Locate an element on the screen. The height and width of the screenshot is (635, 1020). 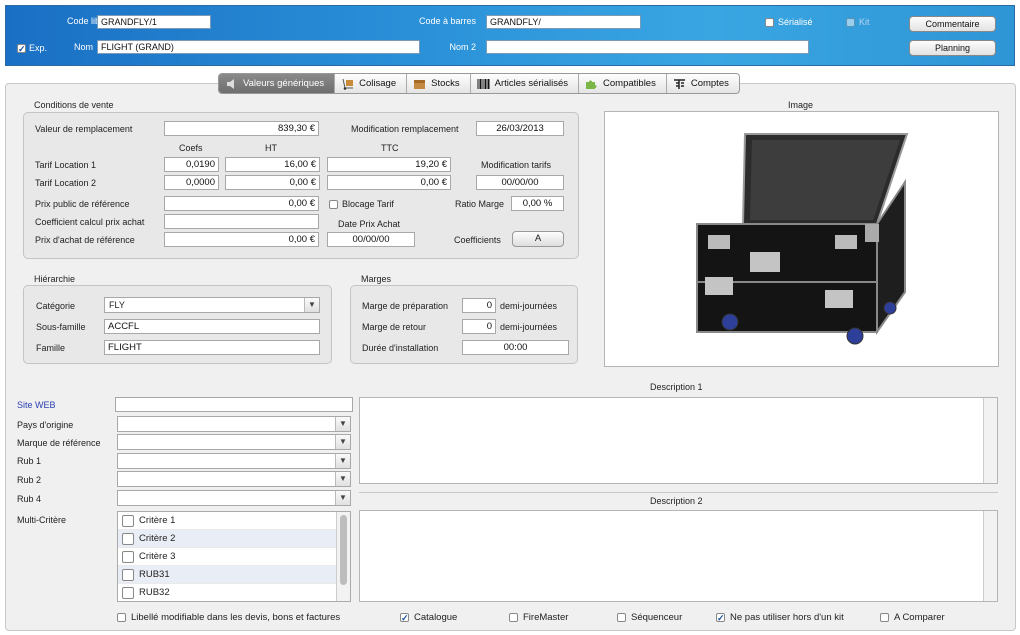
site-web-link: Site WEB is located at coordinates (36, 405).